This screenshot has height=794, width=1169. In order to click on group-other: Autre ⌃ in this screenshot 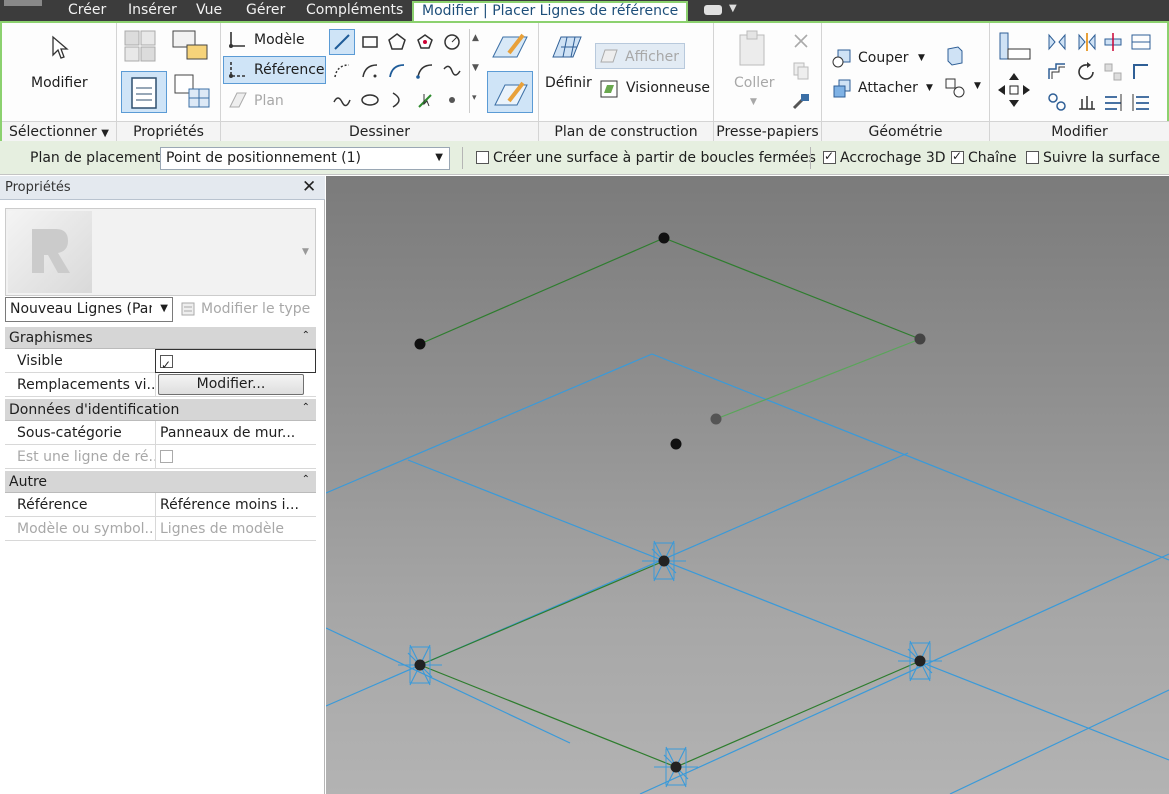, I will do `click(160, 482)`.